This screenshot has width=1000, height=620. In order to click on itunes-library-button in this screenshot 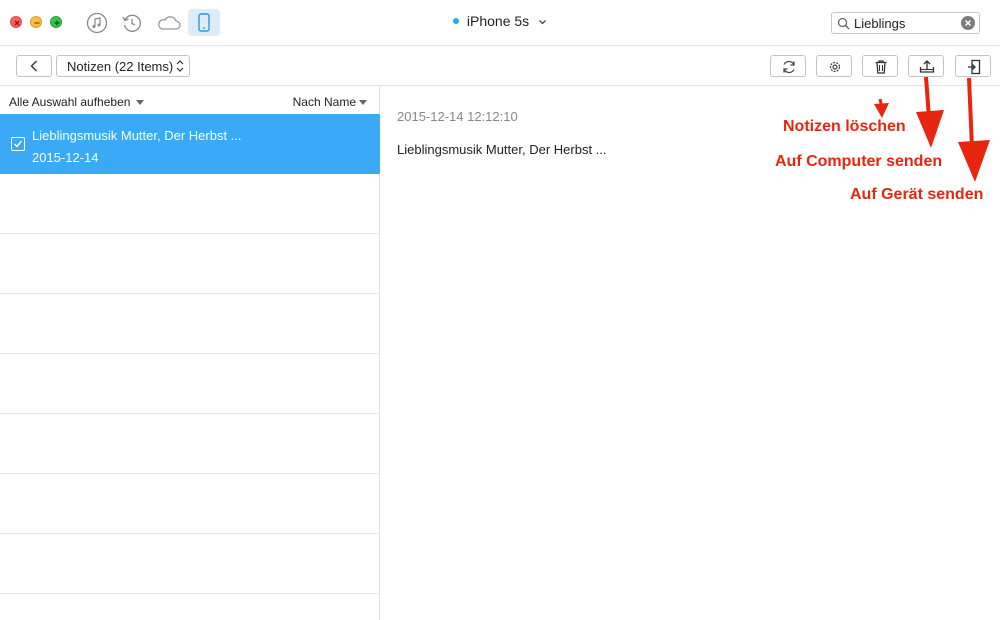, I will do `click(97, 23)`.